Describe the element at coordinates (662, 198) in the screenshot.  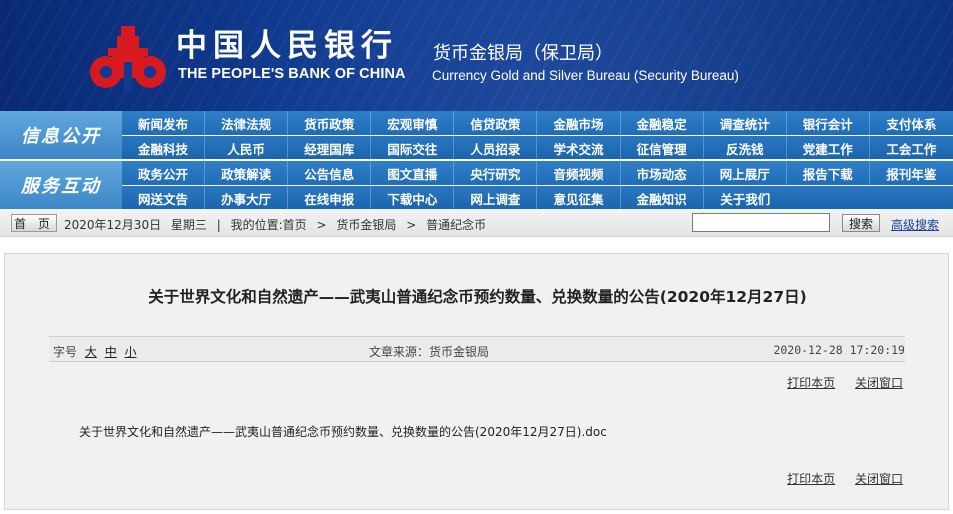
I see `nav-item-financial-knowledge: 金融知识` at that location.